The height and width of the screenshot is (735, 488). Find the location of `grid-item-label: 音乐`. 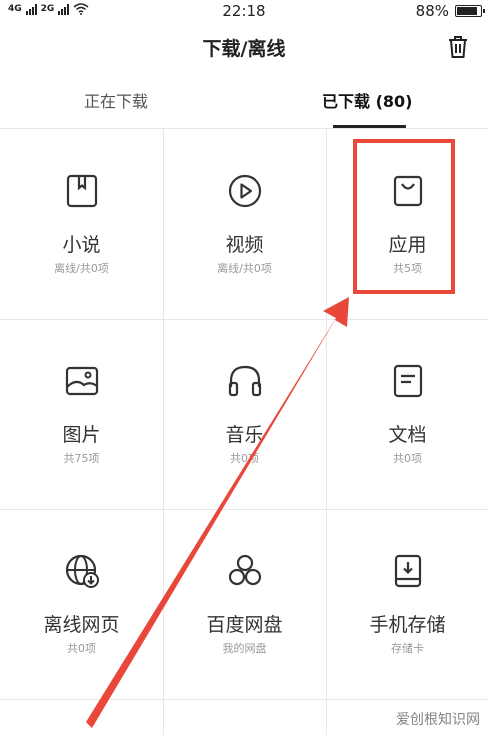

grid-item-label: 音乐 is located at coordinates (244, 435).